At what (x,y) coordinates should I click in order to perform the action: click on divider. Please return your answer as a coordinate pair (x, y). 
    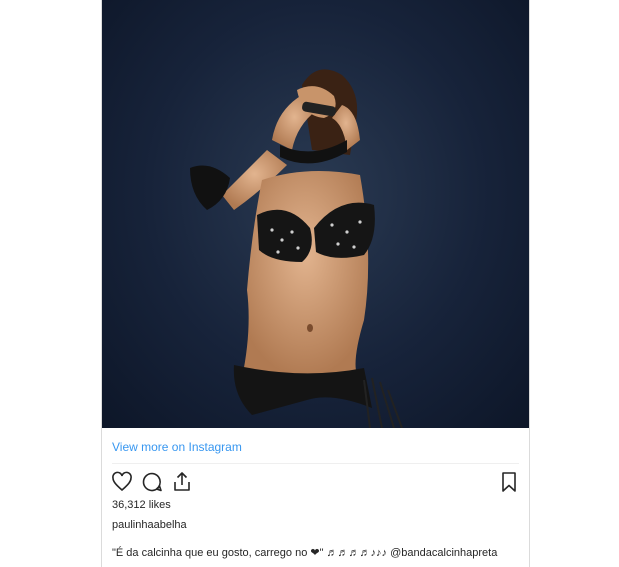
    Looking at the image, I should click on (315, 463).